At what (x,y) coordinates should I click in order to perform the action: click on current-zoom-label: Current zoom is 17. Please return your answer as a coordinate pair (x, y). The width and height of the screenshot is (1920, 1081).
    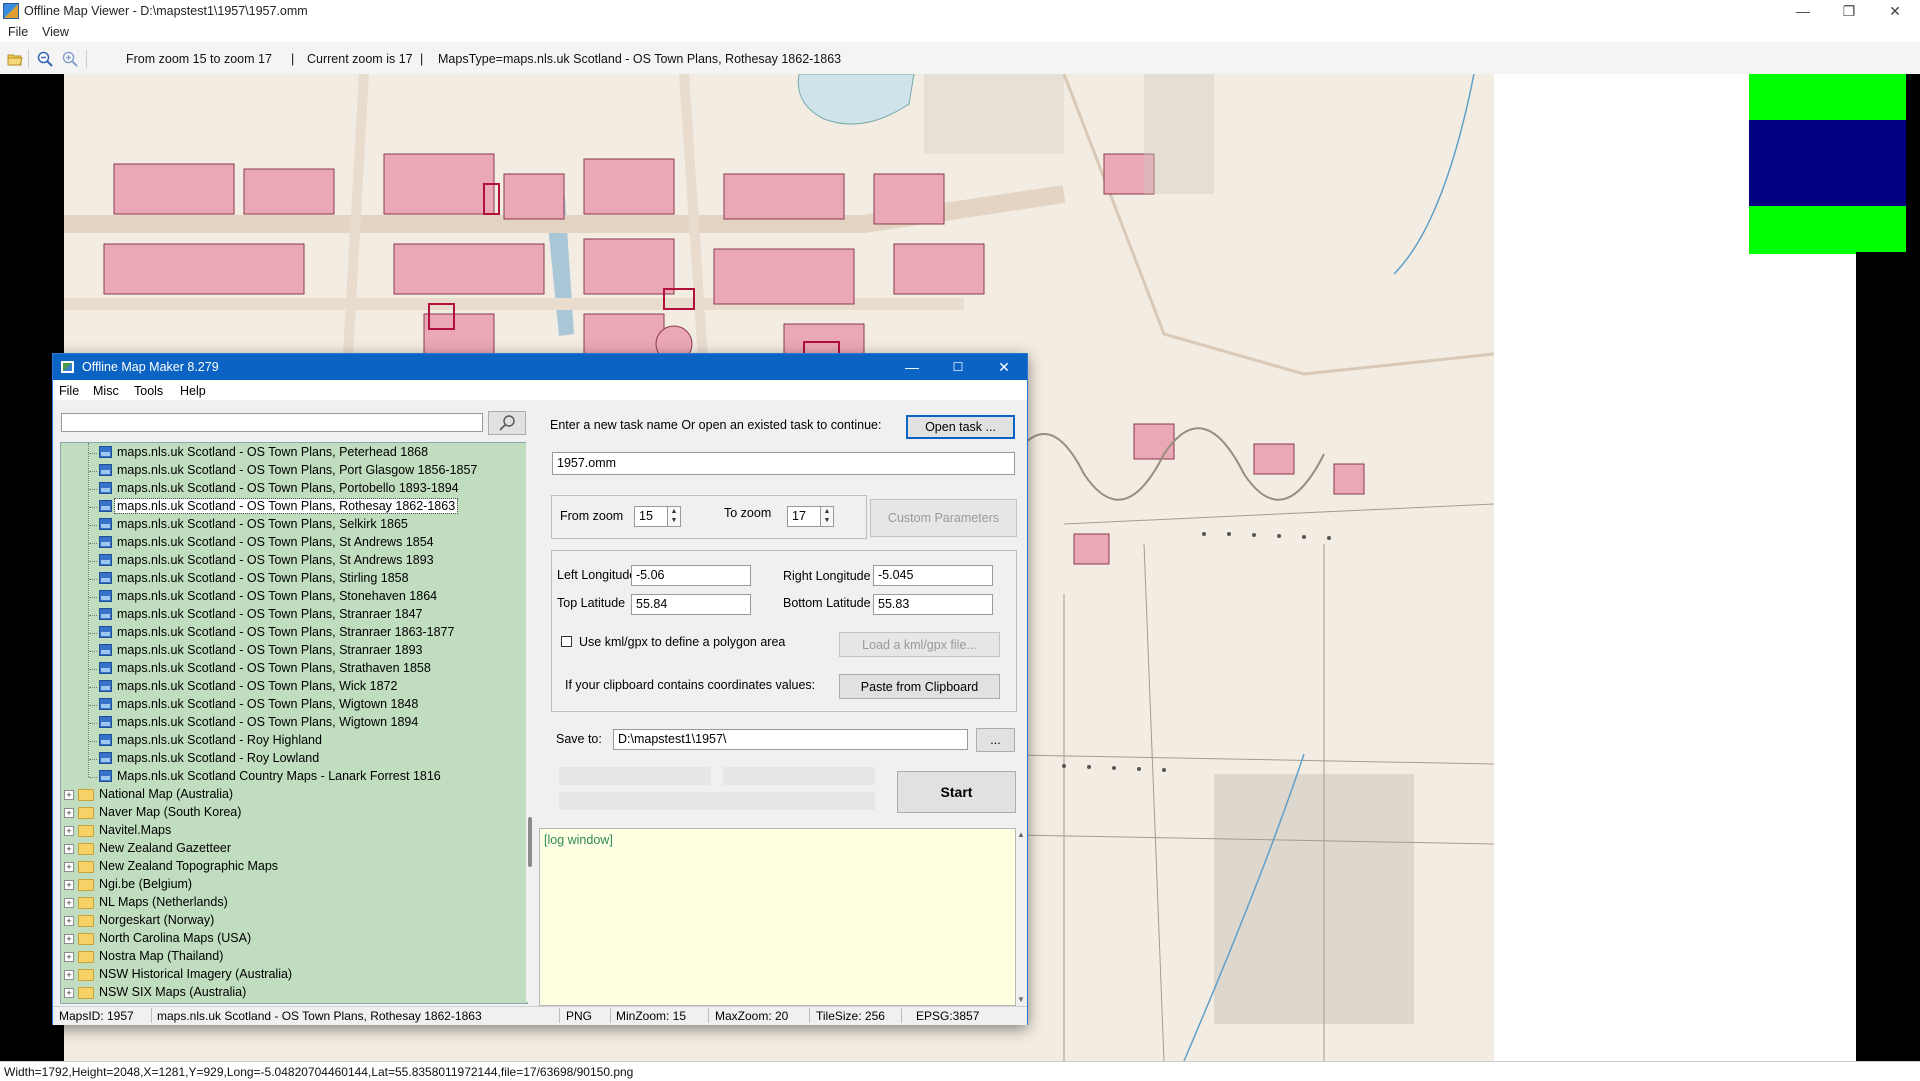
    Looking at the image, I should click on (360, 59).